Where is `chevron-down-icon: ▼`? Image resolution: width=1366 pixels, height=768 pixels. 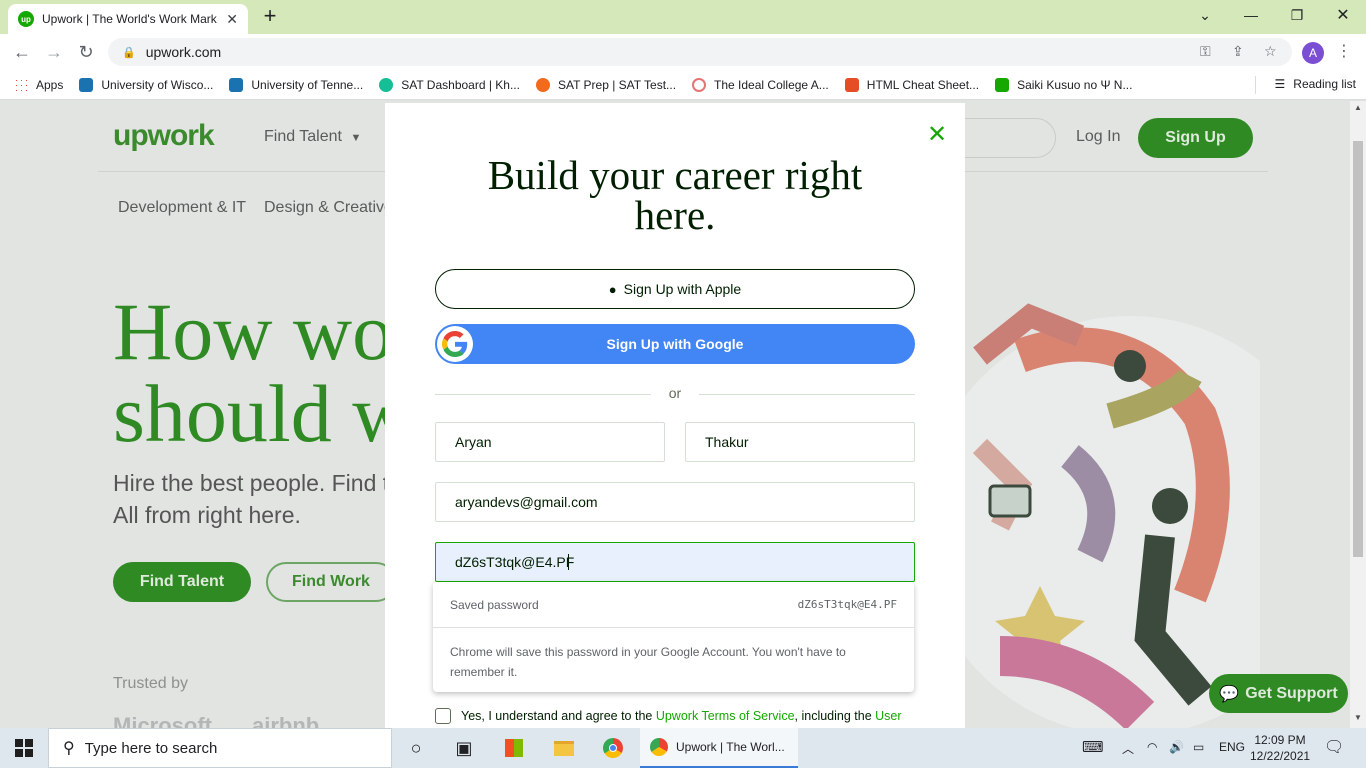 chevron-down-icon: ▼ is located at coordinates (356, 138).